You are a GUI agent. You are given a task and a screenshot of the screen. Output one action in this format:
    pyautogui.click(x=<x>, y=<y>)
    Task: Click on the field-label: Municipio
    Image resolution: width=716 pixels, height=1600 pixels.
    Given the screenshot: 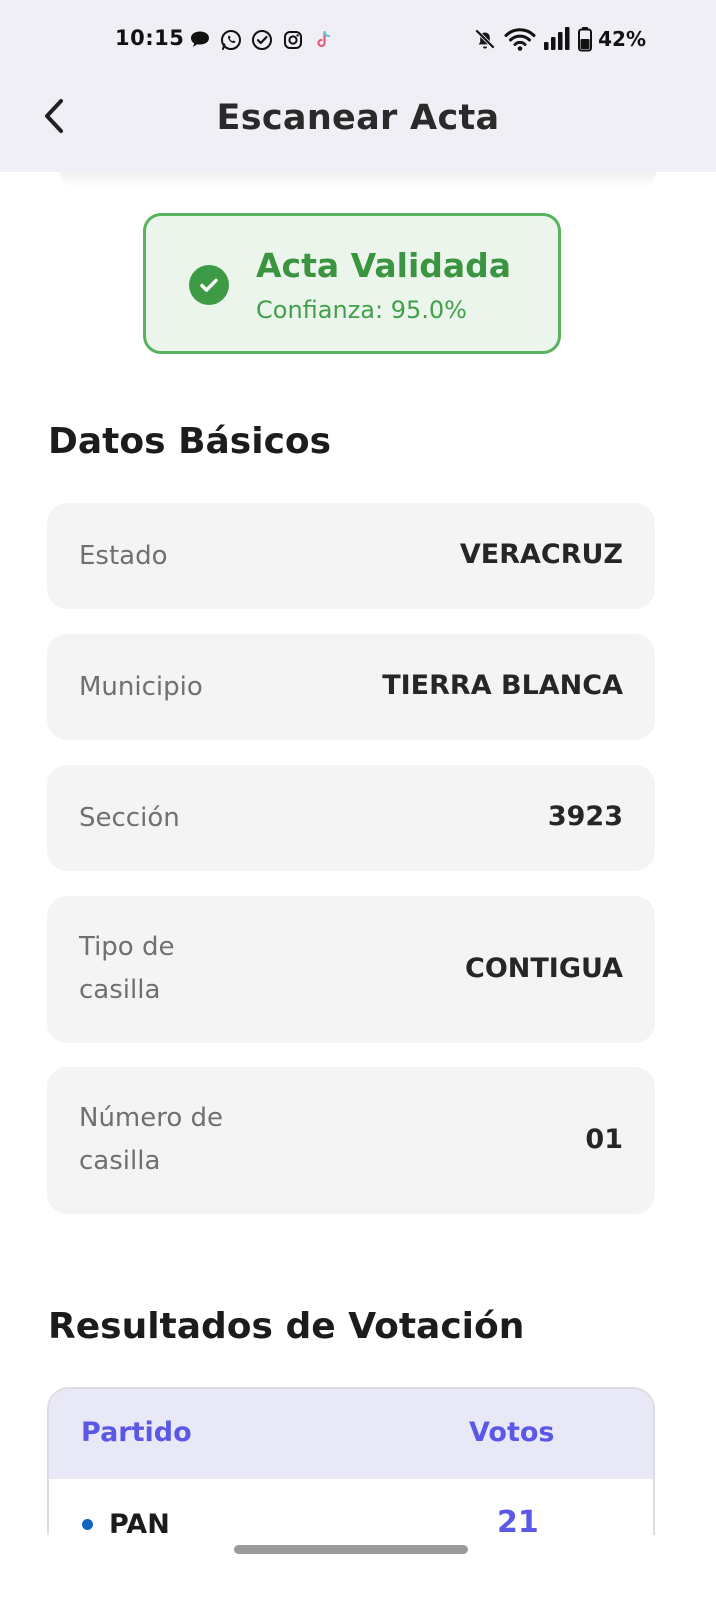 What is the action you would take?
    pyautogui.click(x=141, y=687)
    